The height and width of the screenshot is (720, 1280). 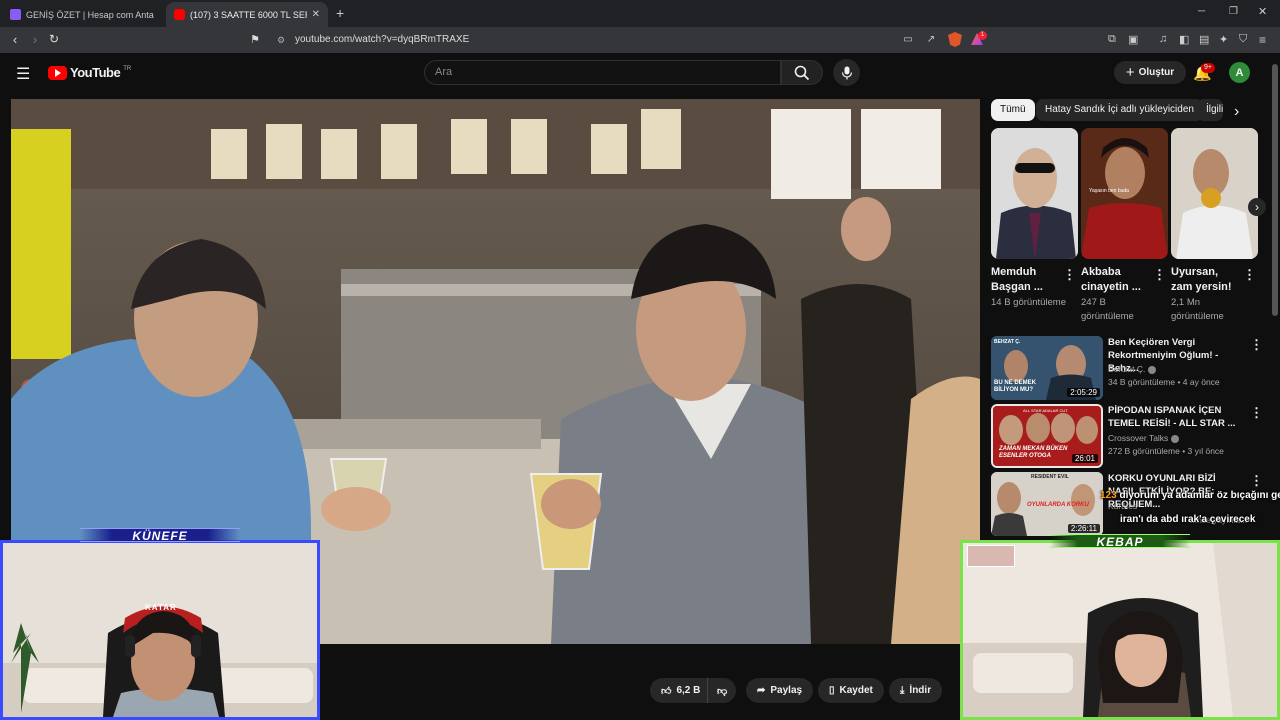 I want to click on page-scrollbar, so click(x=1275, y=190).